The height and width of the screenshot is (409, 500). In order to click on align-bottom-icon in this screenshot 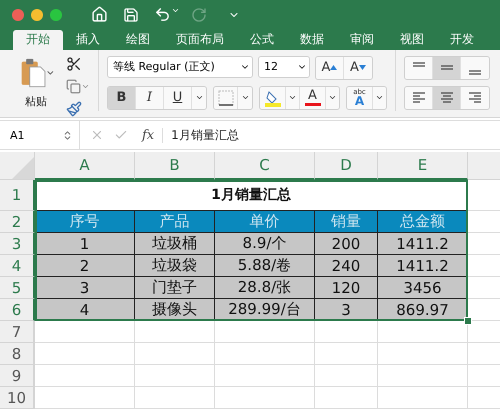, I will do `click(475, 72)`.